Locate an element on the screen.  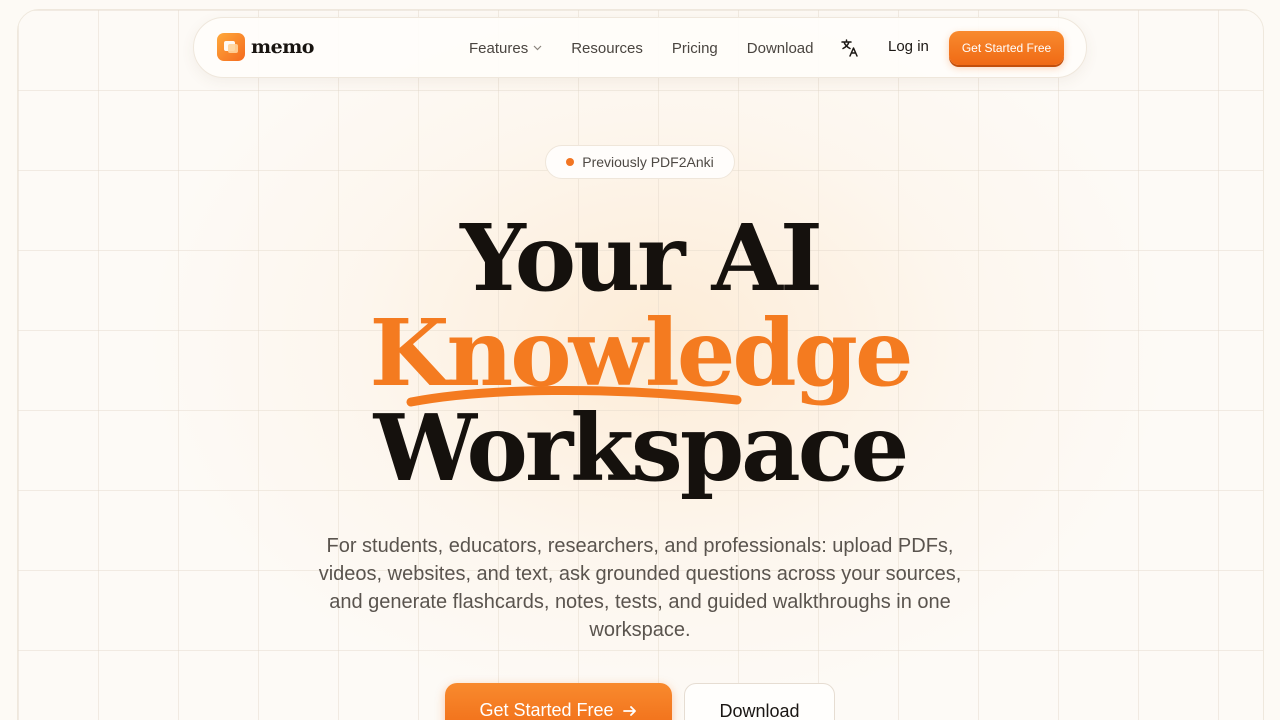
badge-dot is located at coordinates (570, 162).